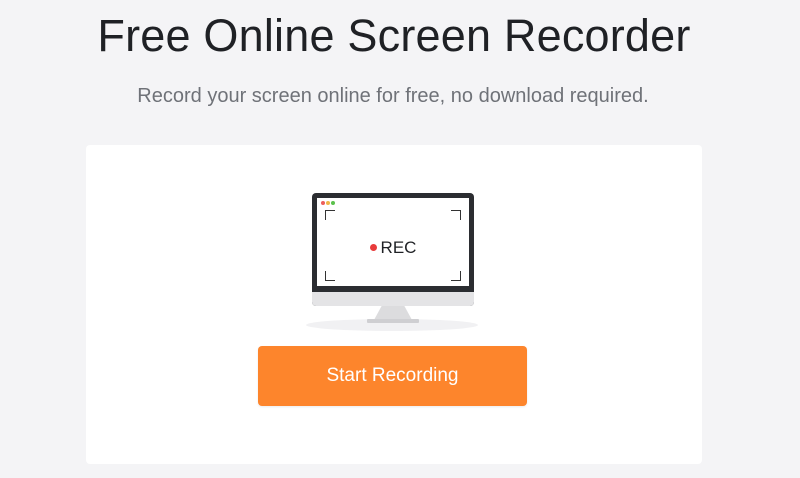 This screenshot has width=800, height=478. I want to click on monitor-icon: REC, so click(393, 249).